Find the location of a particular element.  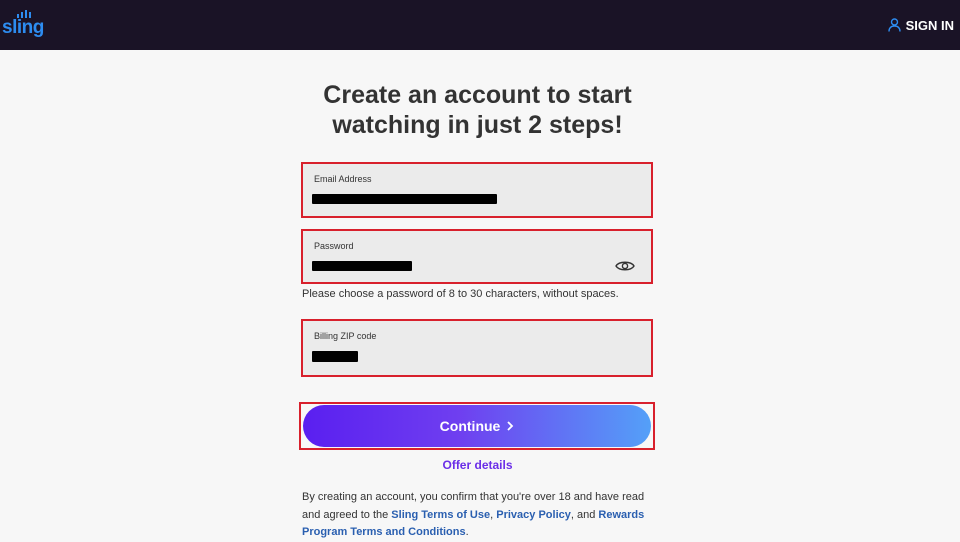

sling-logo: sling is located at coordinates (23, 23).